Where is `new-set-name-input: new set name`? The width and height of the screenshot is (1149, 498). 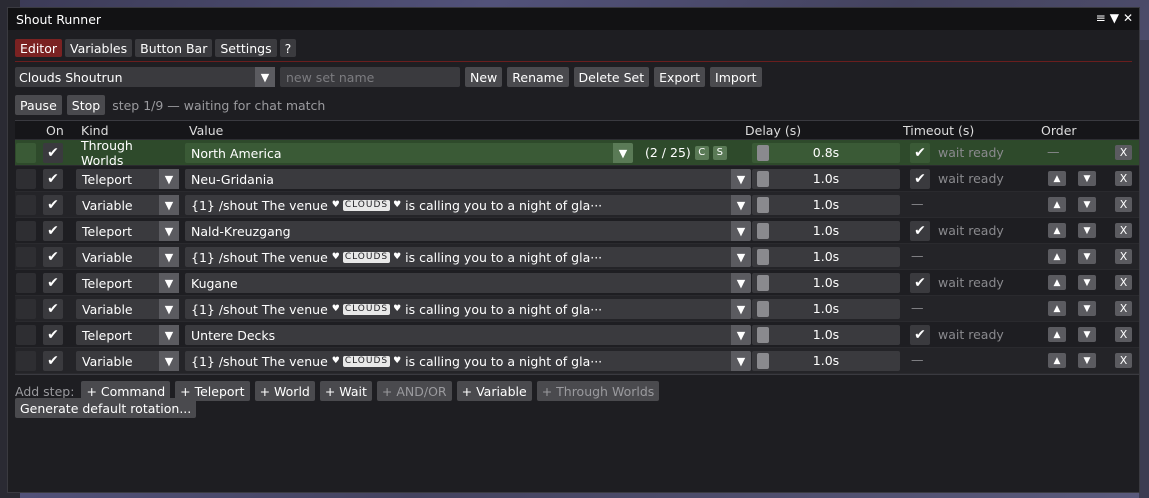 new-set-name-input: new set name is located at coordinates (370, 77).